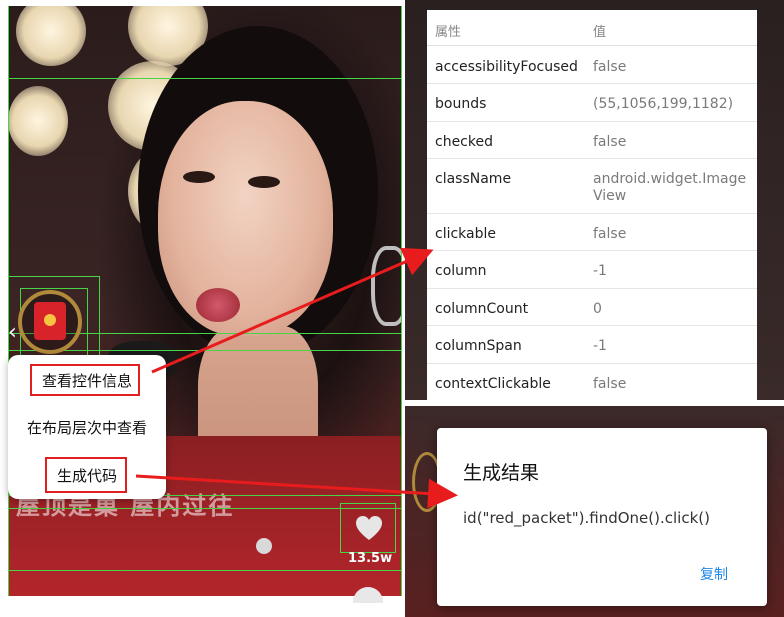 The image size is (784, 617). I want to click on table-row: bounds (55,1056,199,1182), so click(592, 103).